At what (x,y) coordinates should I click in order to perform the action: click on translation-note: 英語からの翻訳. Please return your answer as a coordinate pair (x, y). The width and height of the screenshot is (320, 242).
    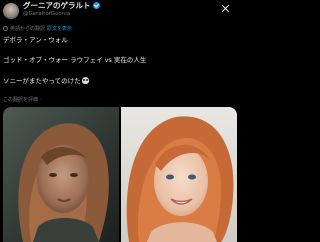
    Looking at the image, I should click on (28, 29).